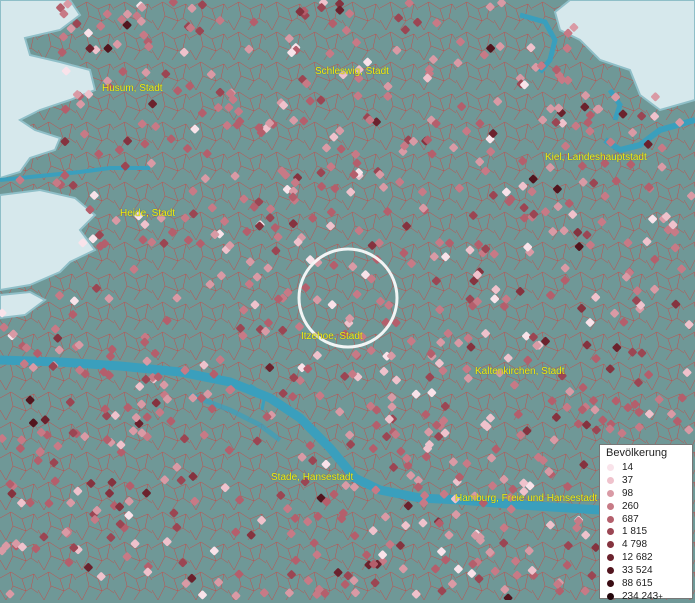  I want to click on legend-label: 98, so click(628, 493).